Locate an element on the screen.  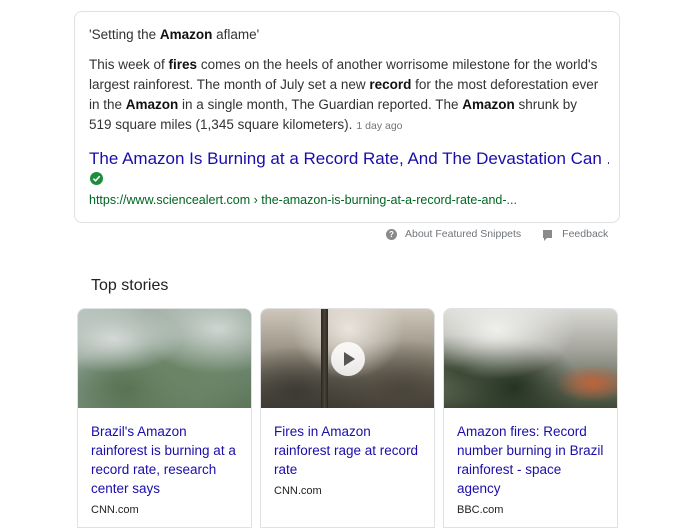
snippet-heading: 'Setting the Amazon aflame' is located at coordinates (174, 34).